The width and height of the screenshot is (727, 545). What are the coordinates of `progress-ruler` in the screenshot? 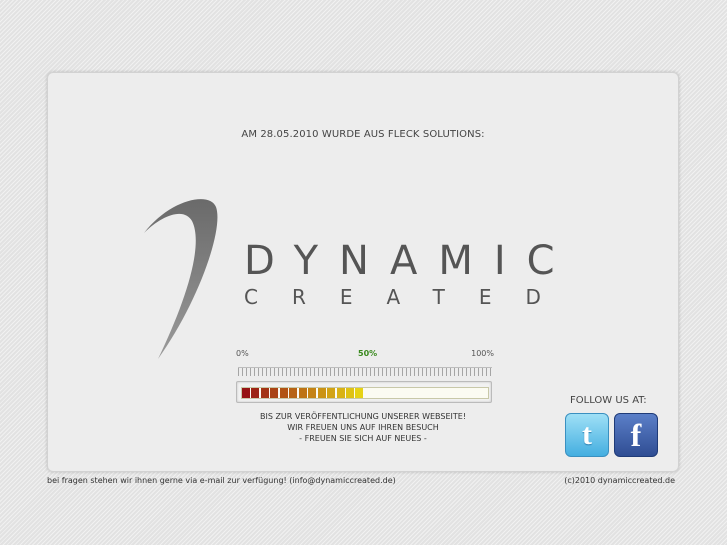 It's located at (365, 371).